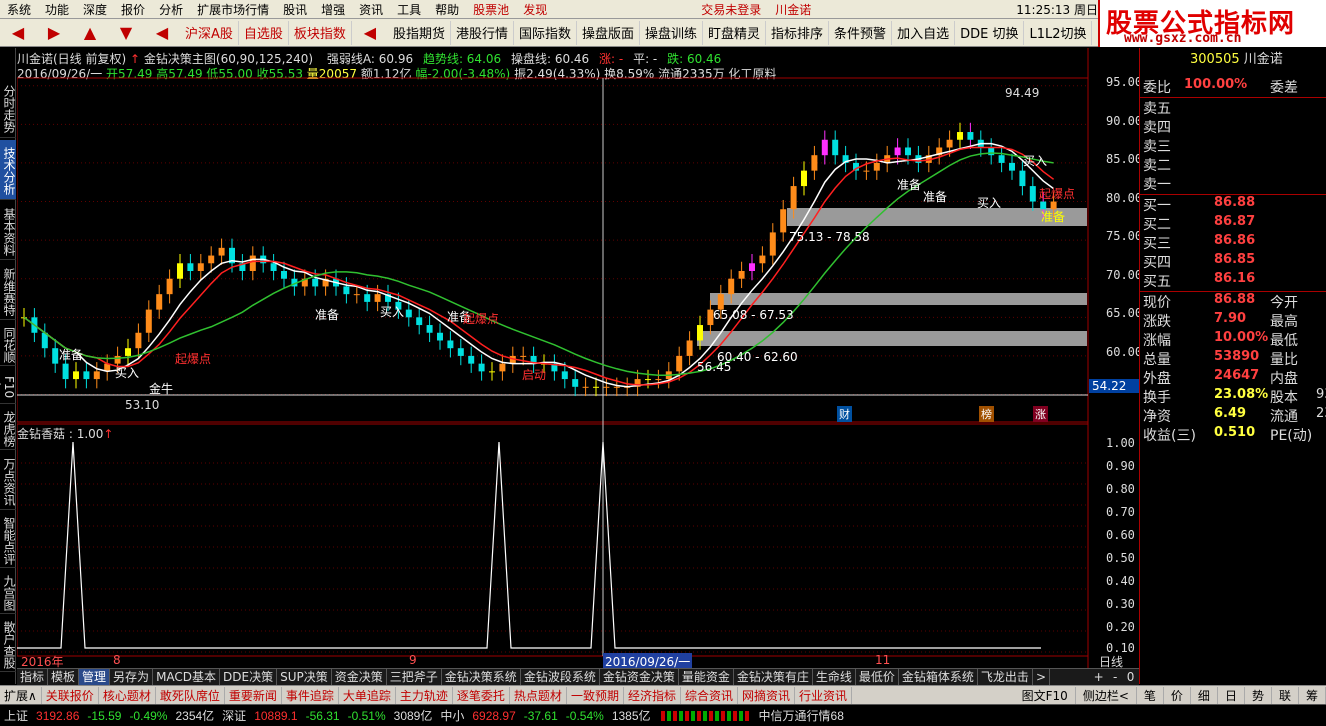 This screenshot has height=726, width=1326. Describe the element at coordinates (95, 9) in the screenshot. I see `menu-depth: 深度` at that location.